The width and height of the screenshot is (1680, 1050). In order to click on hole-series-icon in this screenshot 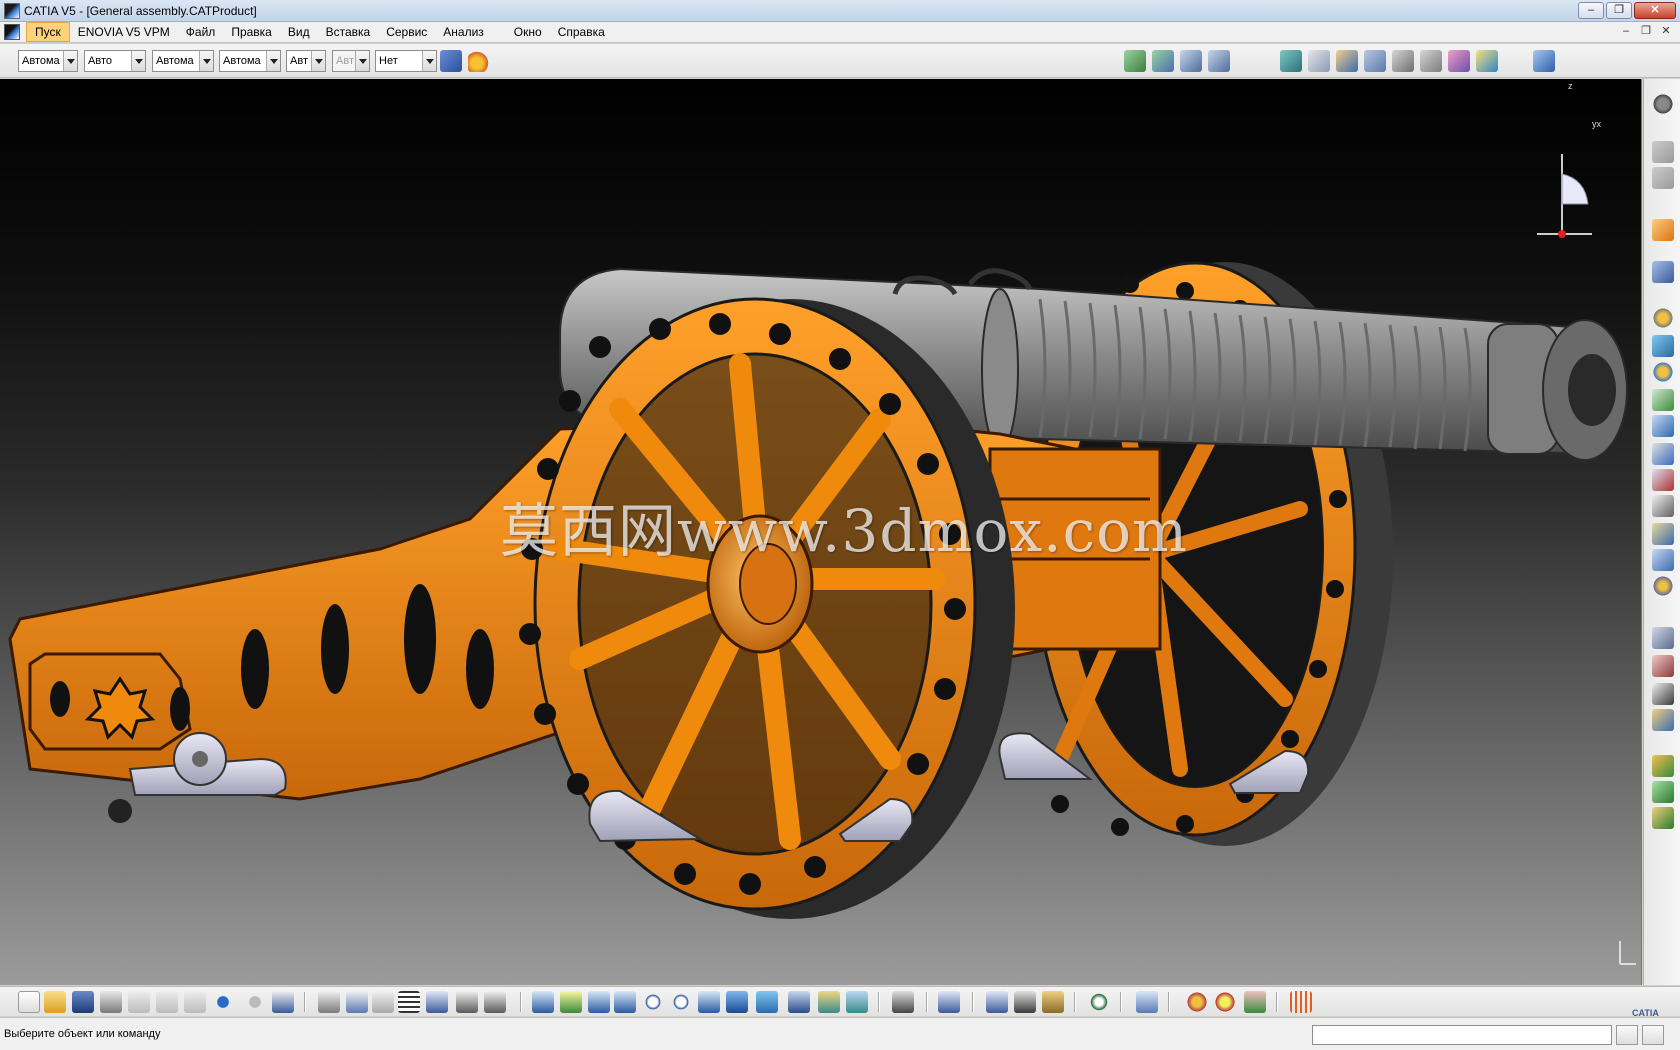, I will do `click(1663, 346)`.